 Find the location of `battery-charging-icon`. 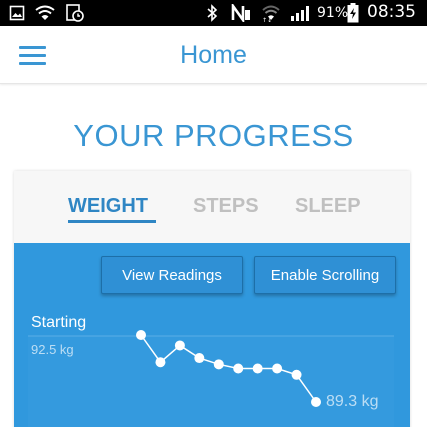

battery-charging-icon is located at coordinates (353, 13).